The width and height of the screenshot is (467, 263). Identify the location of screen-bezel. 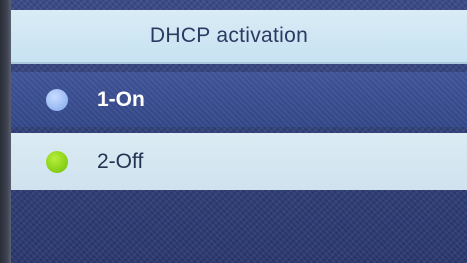
(5, 131).